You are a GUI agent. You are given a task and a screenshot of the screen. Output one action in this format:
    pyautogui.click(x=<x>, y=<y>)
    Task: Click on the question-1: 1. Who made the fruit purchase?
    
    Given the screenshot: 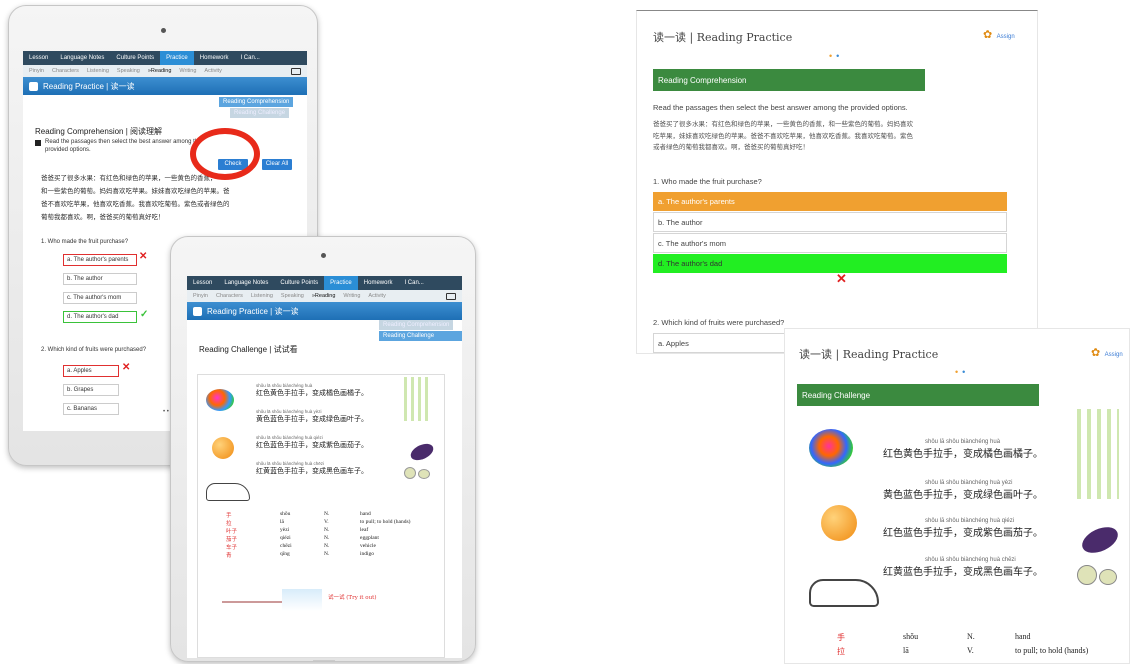 What is the action you would take?
    pyautogui.click(x=707, y=181)
    